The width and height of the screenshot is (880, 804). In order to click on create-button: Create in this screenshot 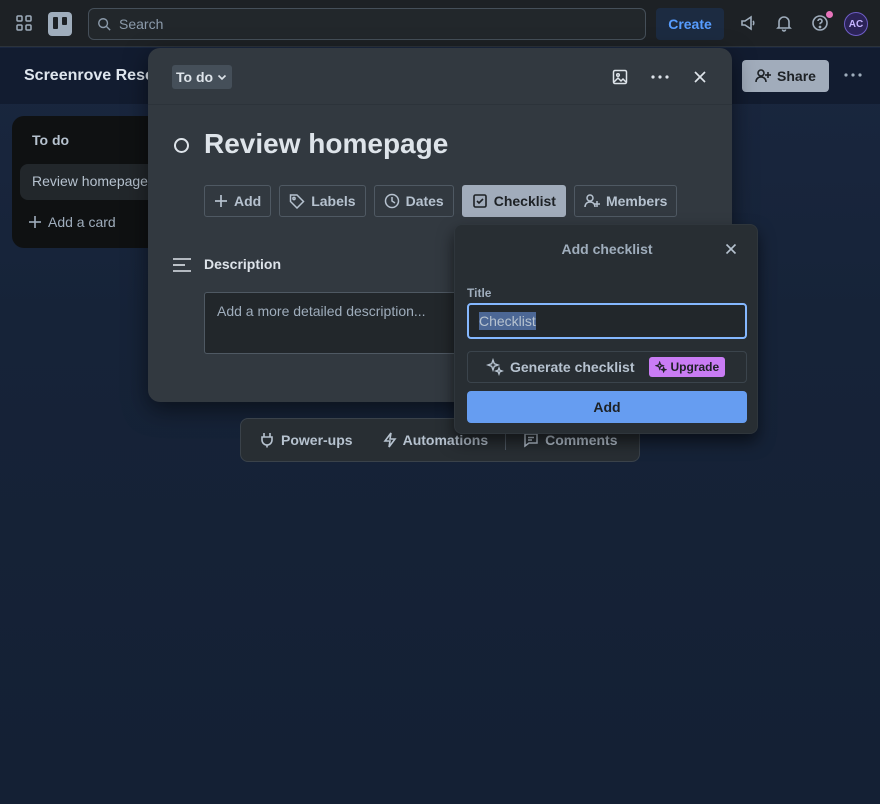, I will do `click(690, 24)`.